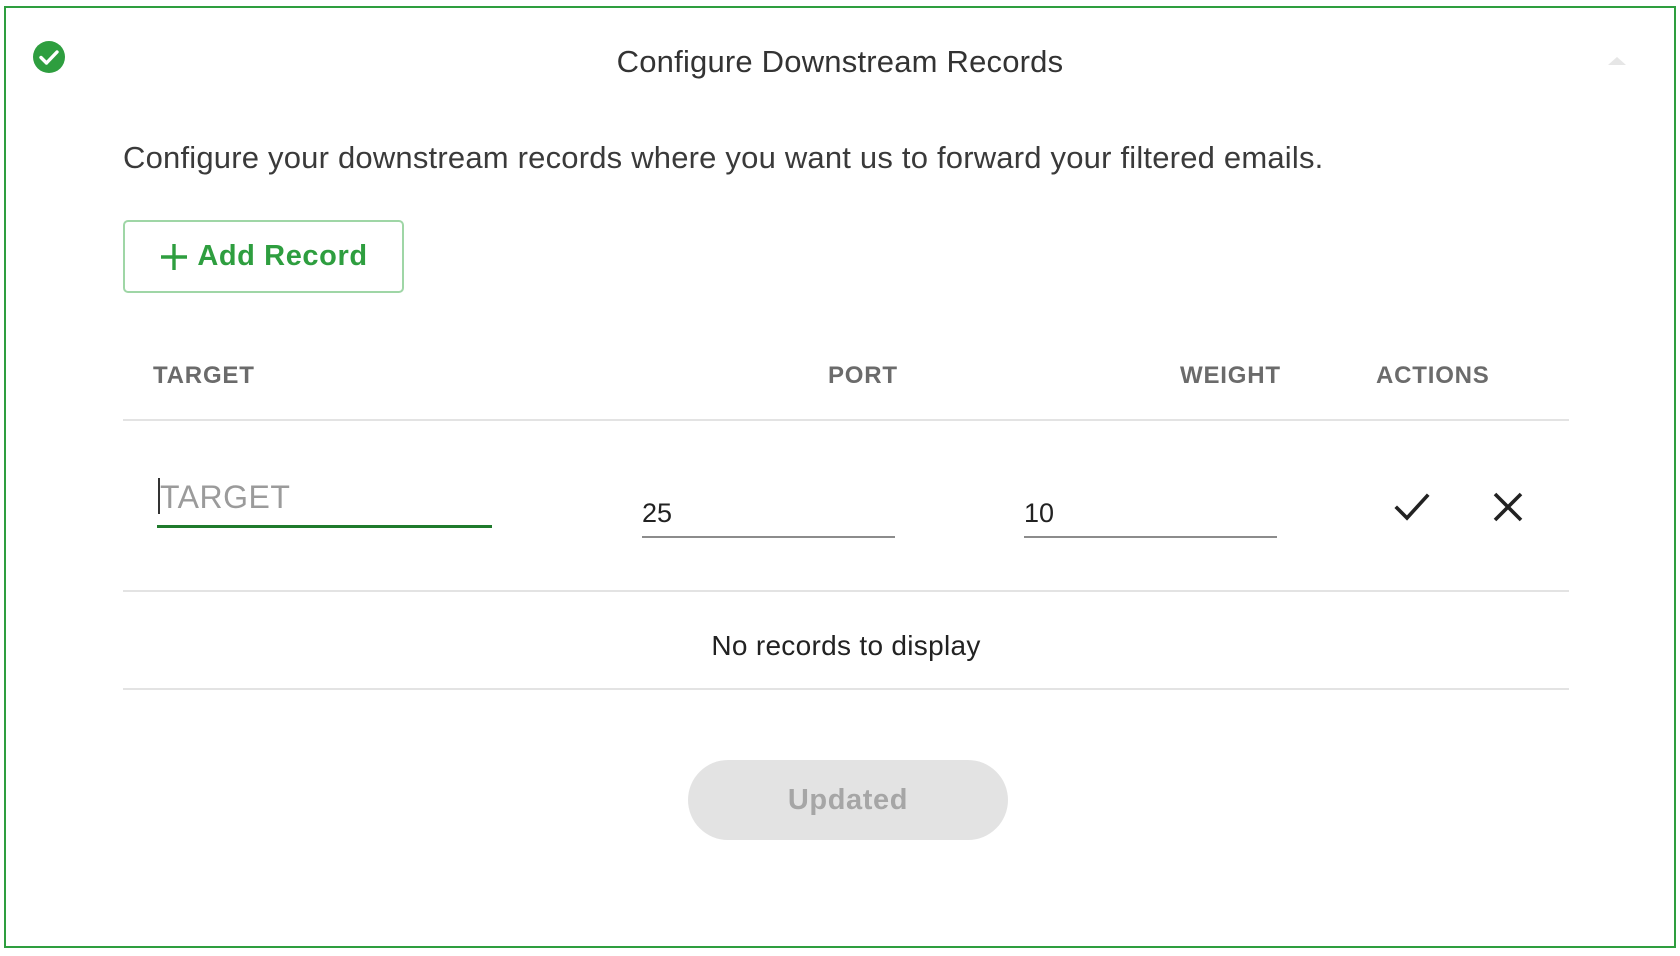  What do you see at coordinates (1617, 60) in the screenshot?
I see `chevron-up-icon` at bounding box center [1617, 60].